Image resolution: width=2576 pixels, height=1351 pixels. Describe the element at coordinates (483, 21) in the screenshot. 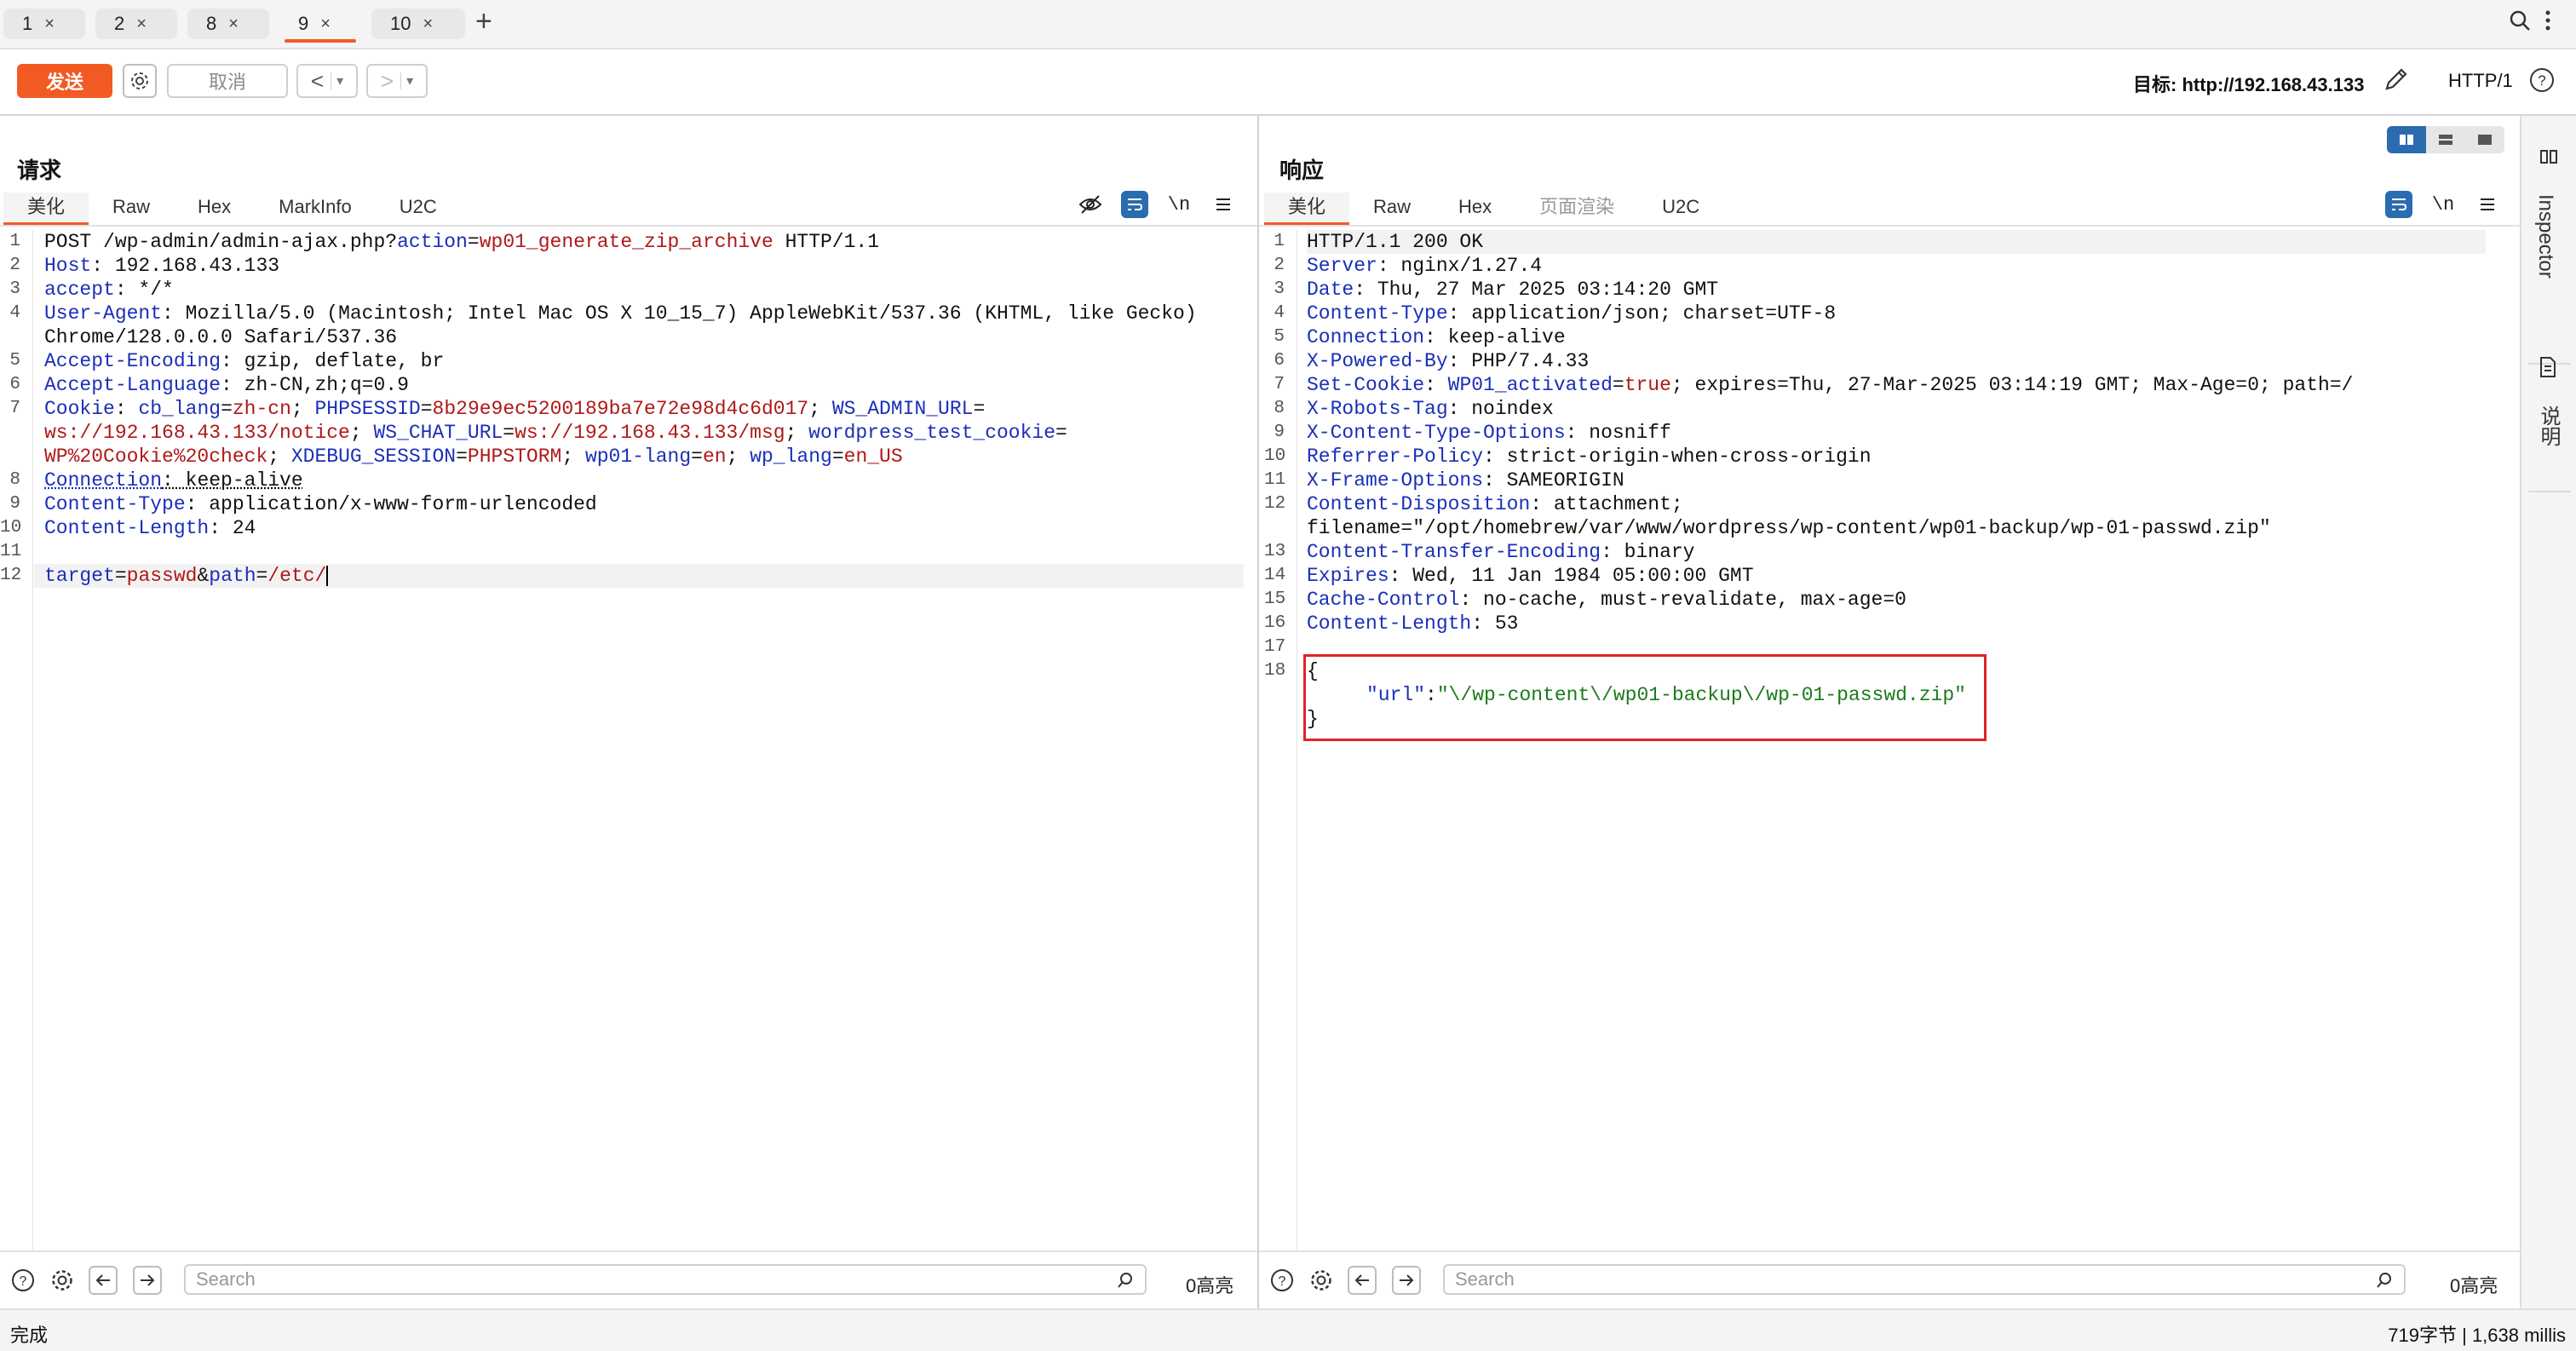

I see `add-tab-icon: +` at that location.